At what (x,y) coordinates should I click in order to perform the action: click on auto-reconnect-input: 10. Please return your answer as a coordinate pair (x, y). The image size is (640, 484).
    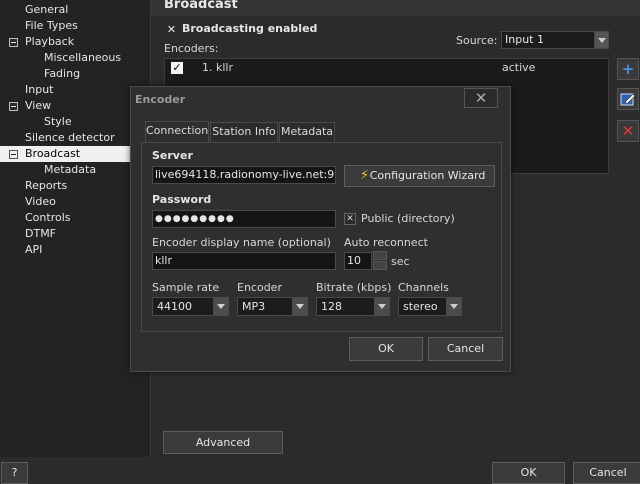
    Looking at the image, I should click on (358, 261).